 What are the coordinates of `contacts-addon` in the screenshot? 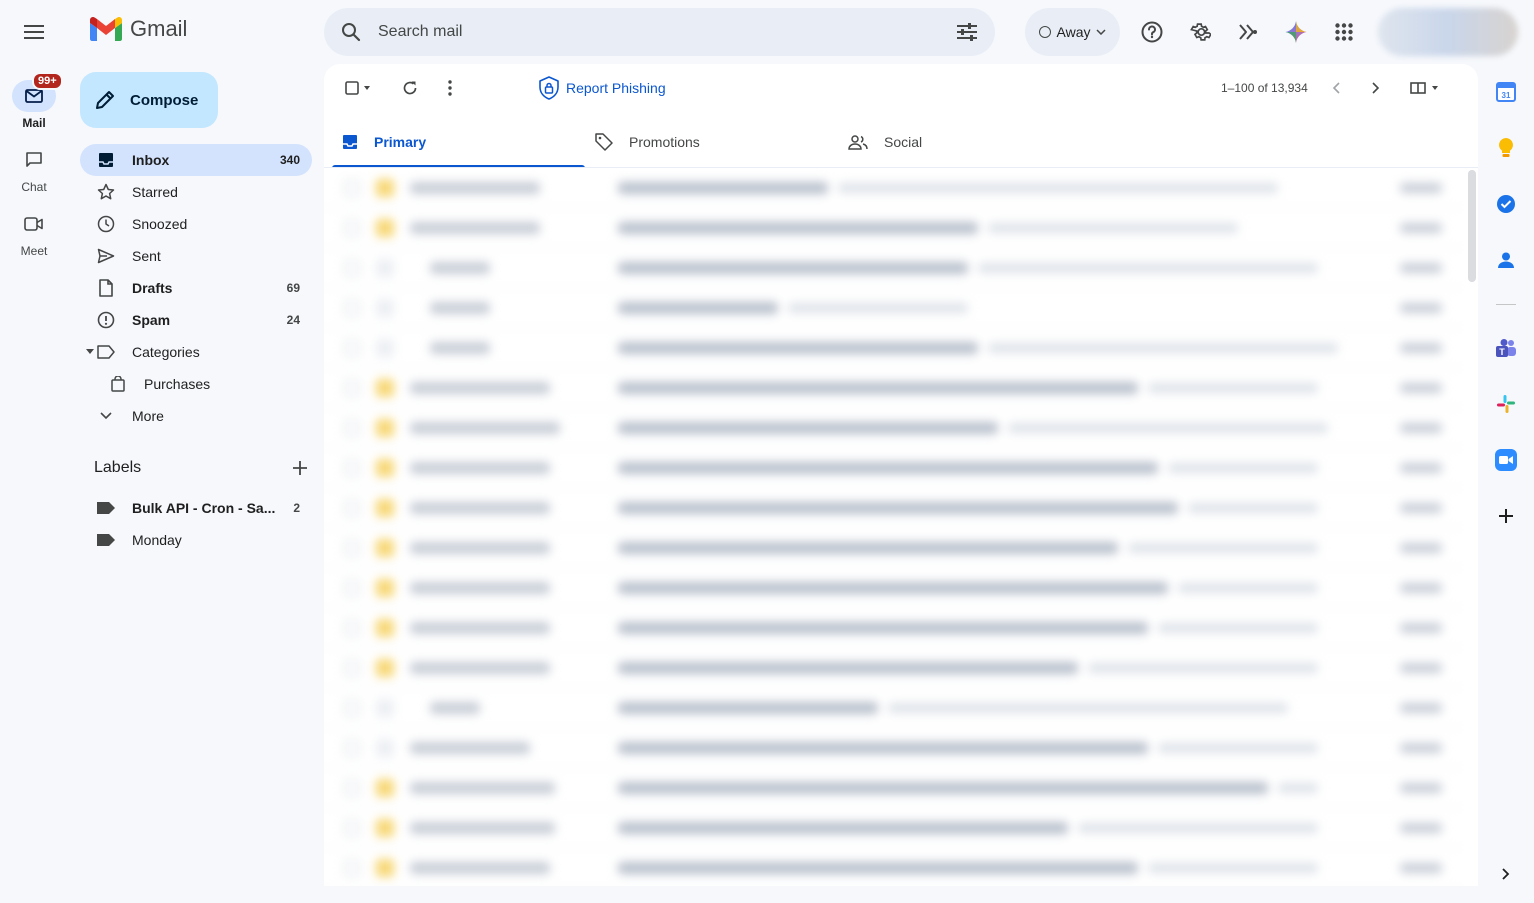 It's located at (1506, 260).